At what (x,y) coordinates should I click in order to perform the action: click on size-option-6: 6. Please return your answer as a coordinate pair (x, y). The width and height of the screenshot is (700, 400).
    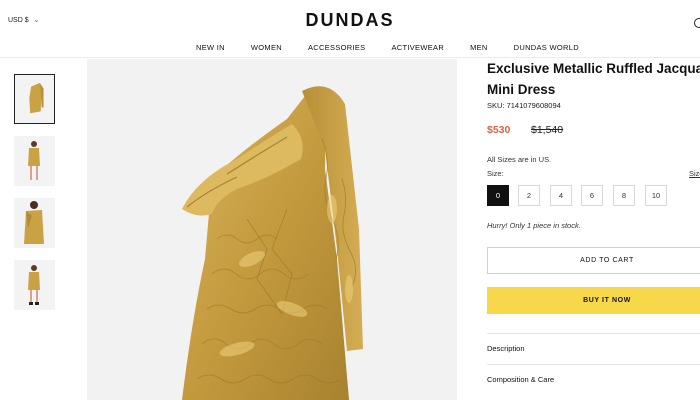
    Looking at the image, I should click on (592, 195).